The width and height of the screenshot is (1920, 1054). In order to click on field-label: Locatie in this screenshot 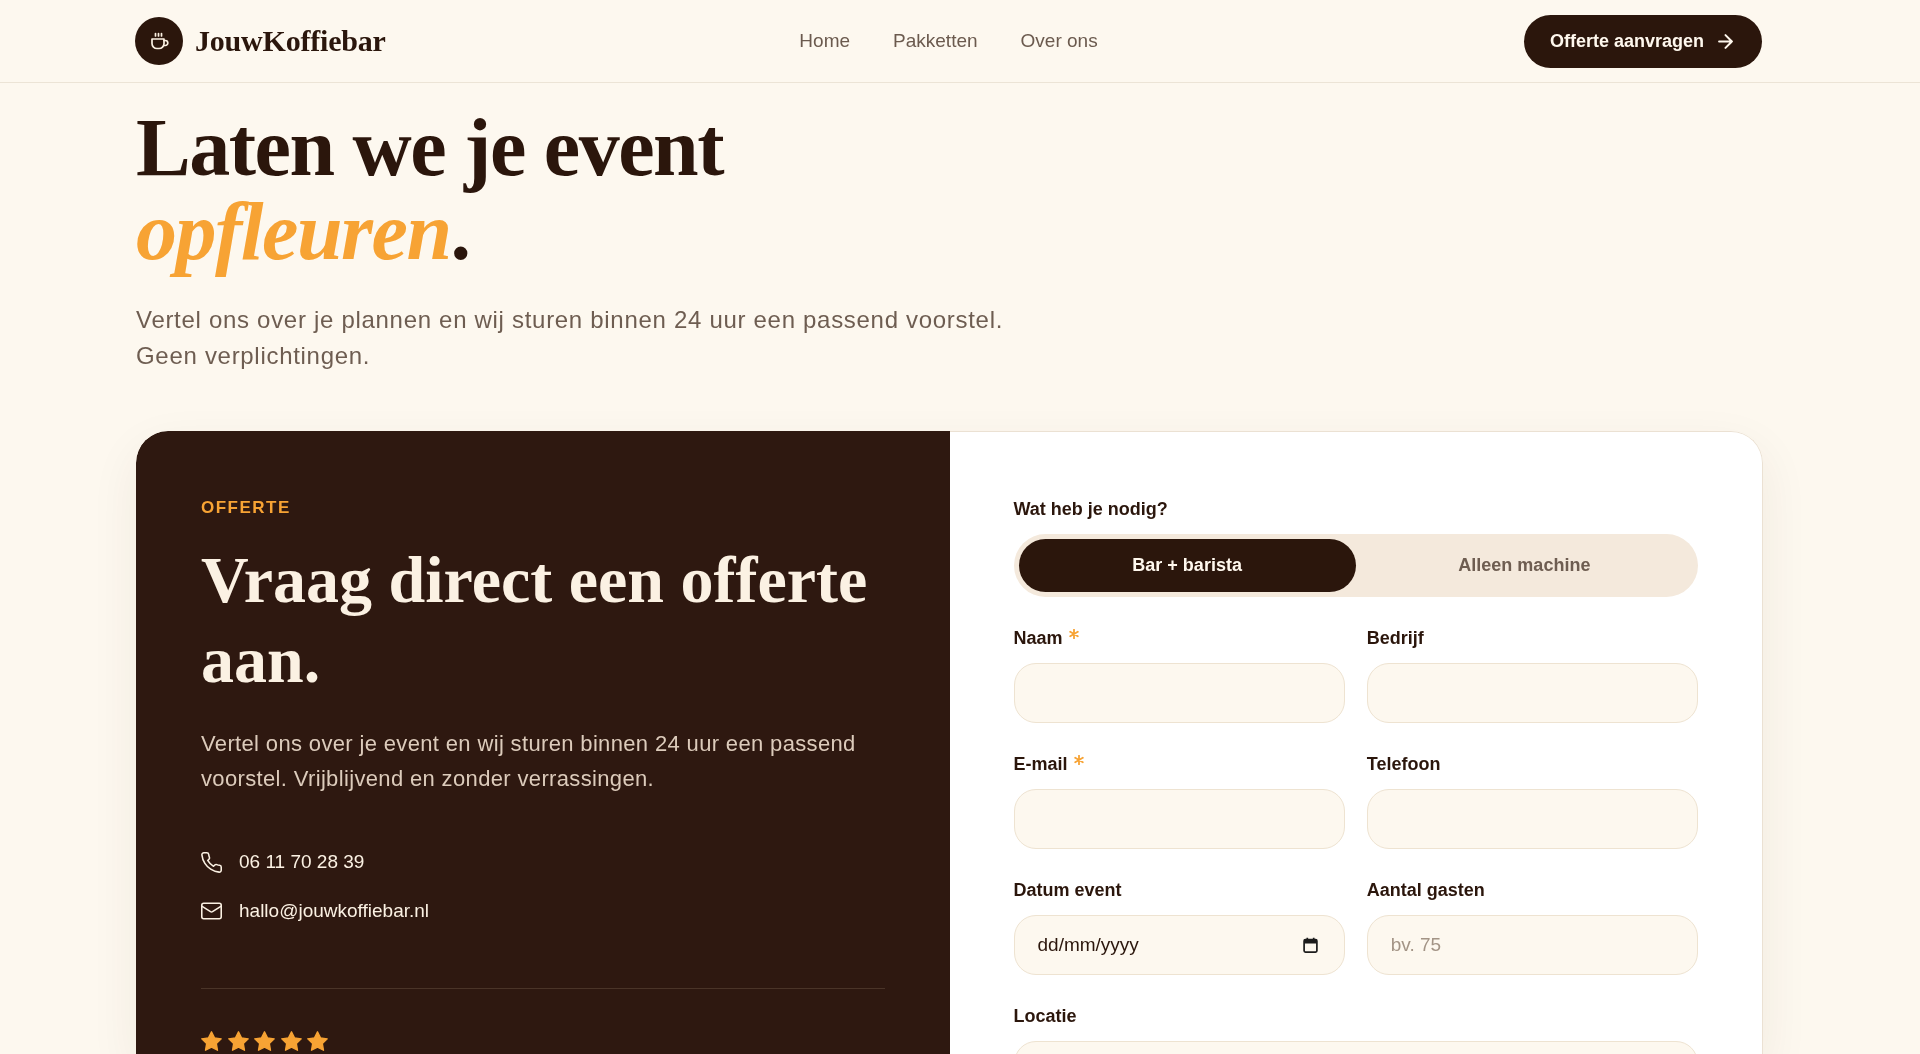, I will do `click(1045, 1016)`.